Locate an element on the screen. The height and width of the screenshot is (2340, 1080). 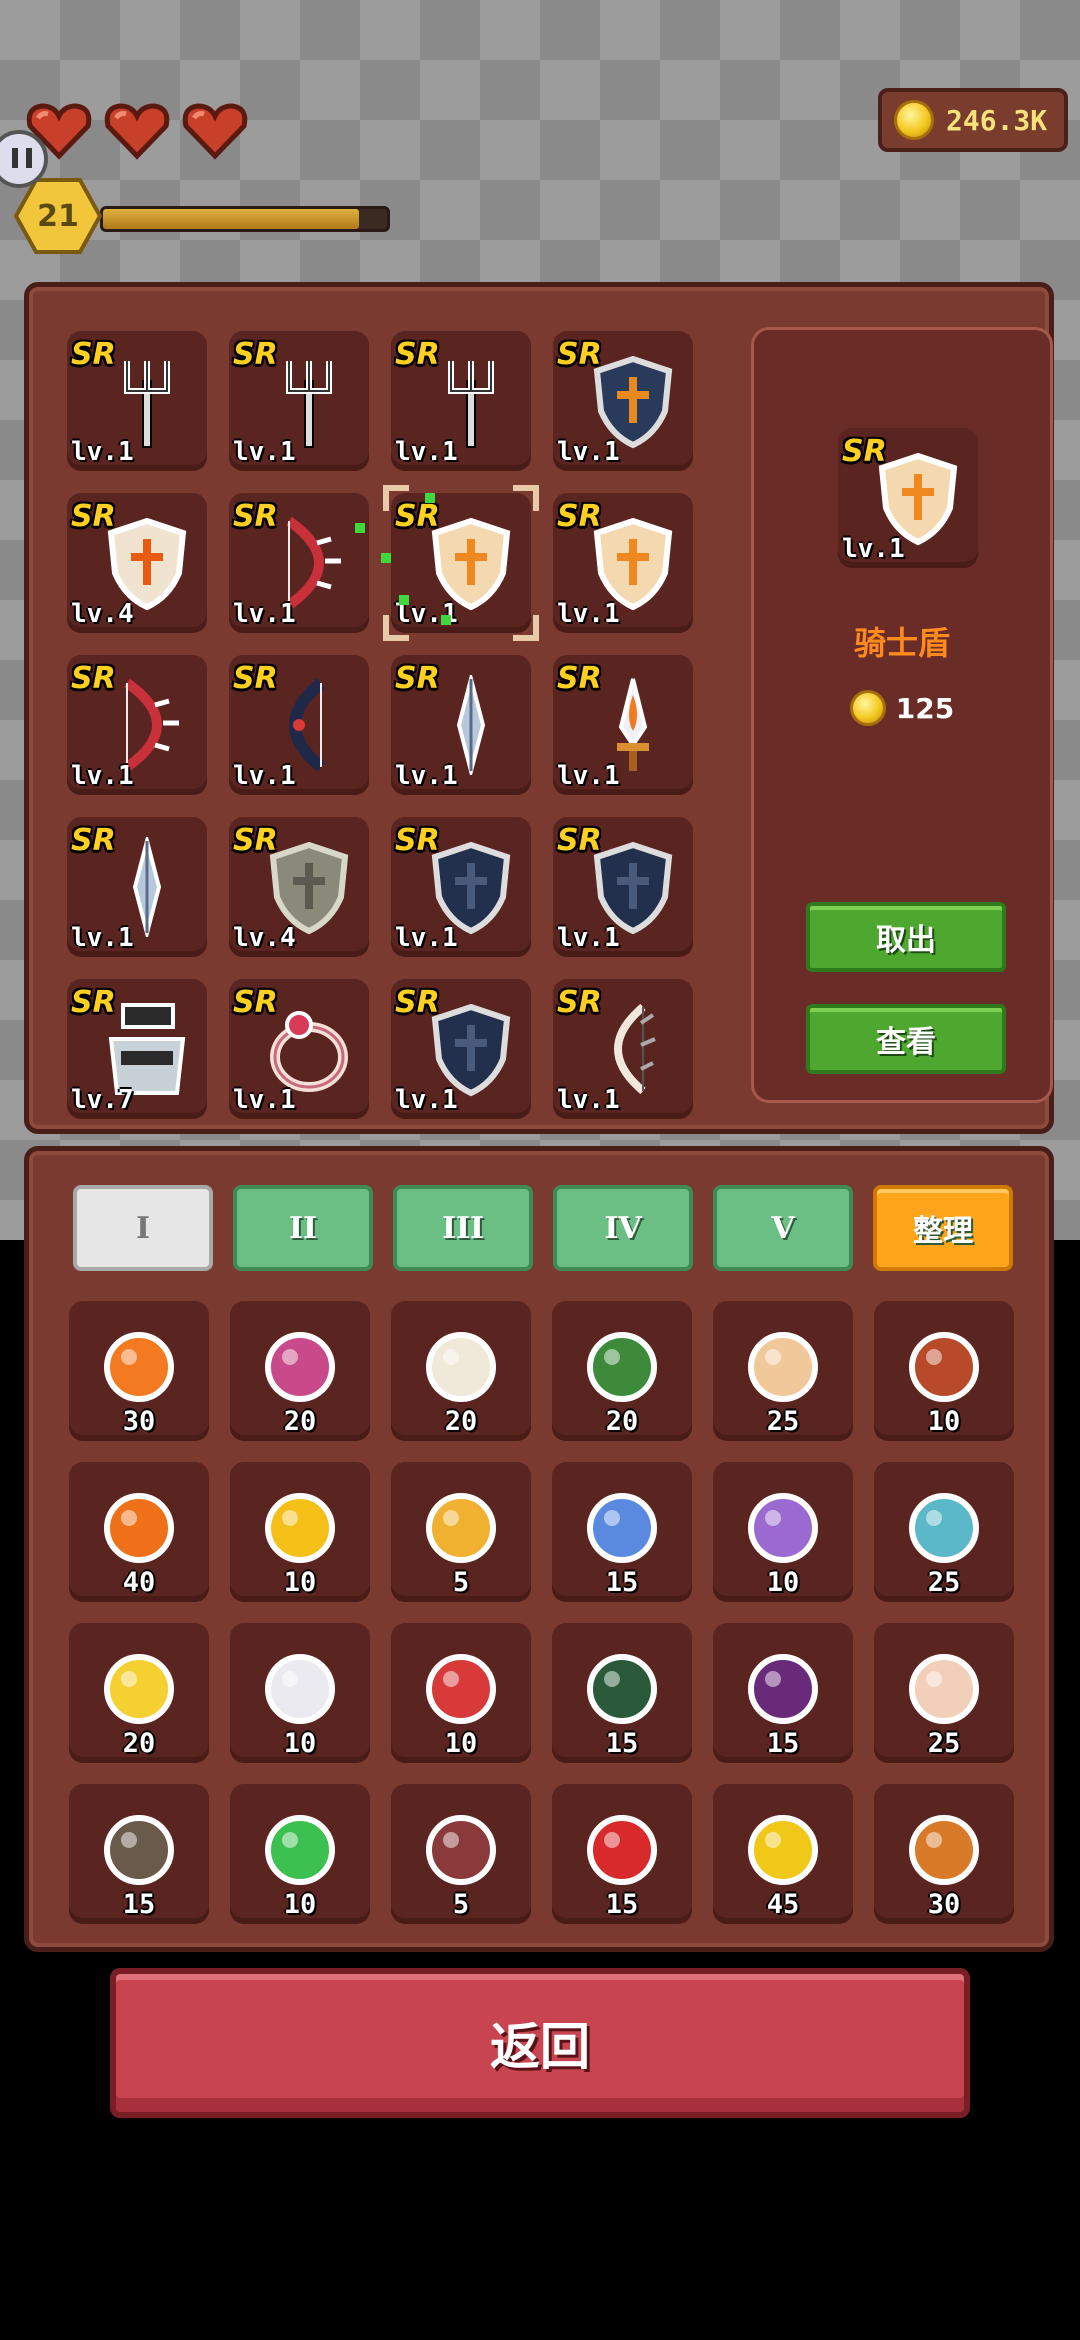
xp-bar is located at coordinates (245, 219).